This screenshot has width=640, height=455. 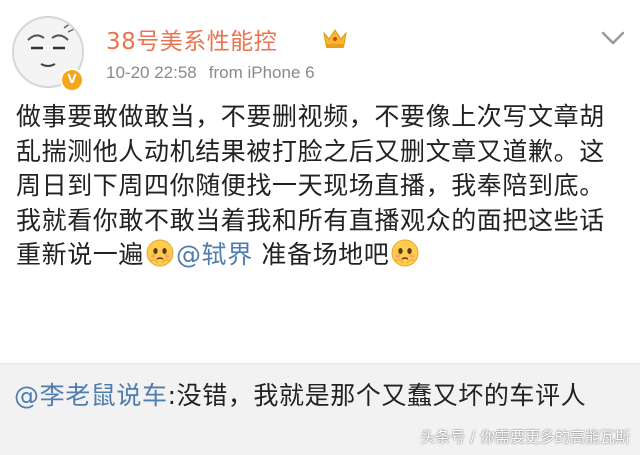 What do you see at coordinates (72, 80) in the screenshot?
I see `verified-badge-icon: V` at bounding box center [72, 80].